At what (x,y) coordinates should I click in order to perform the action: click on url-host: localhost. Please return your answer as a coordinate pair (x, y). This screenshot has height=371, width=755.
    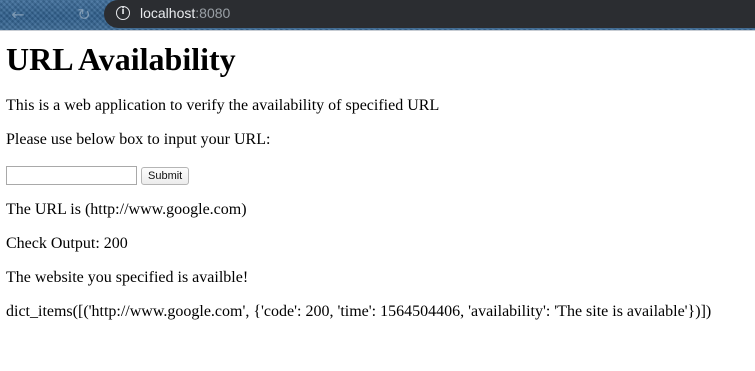
    Looking at the image, I should click on (168, 13).